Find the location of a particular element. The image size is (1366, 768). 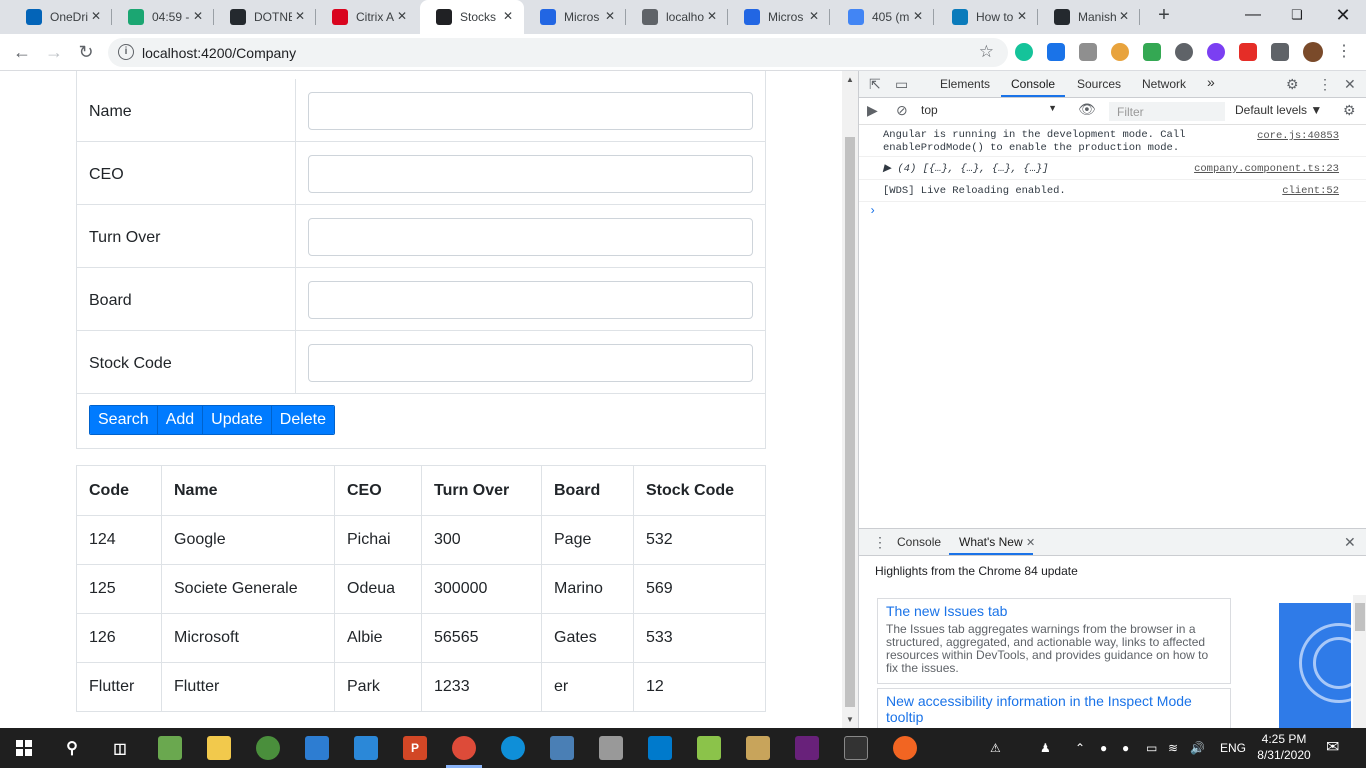

drawer-tab-whats-new: What's New is located at coordinates (991, 545).